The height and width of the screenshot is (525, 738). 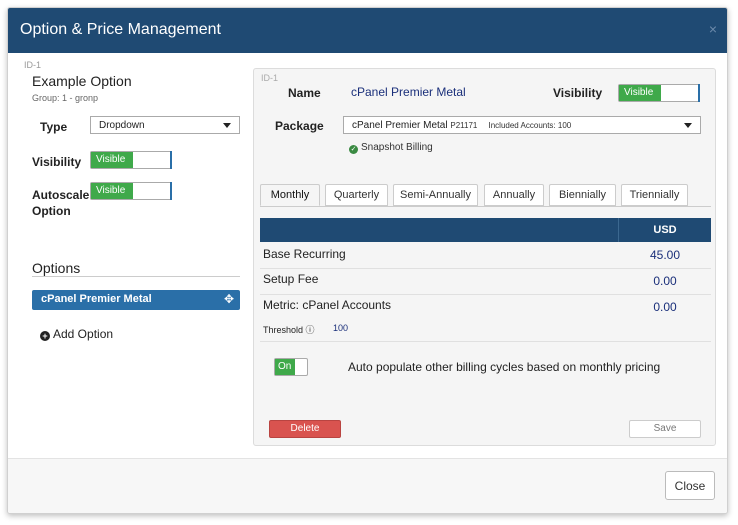 I want to click on check-circle-icon: ✓, so click(x=353, y=149).